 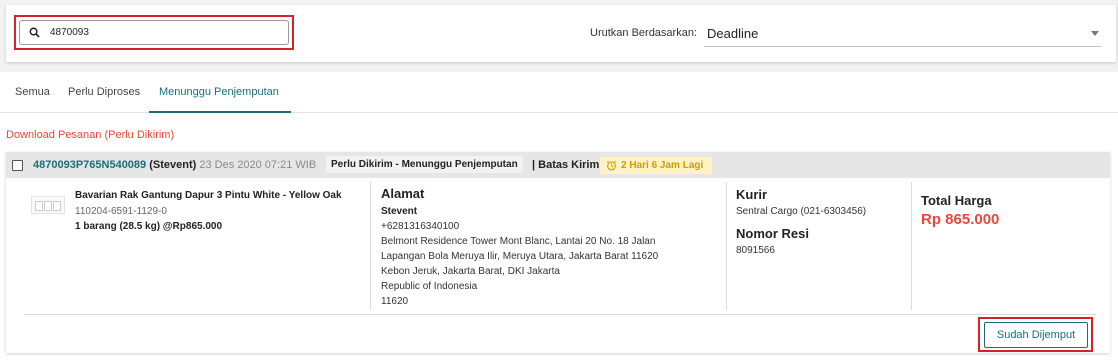 What do you see at coordinates (960, 219) in the screenshot?
I see `total-price: Rp 865.000` at bounding box center [960, 219].